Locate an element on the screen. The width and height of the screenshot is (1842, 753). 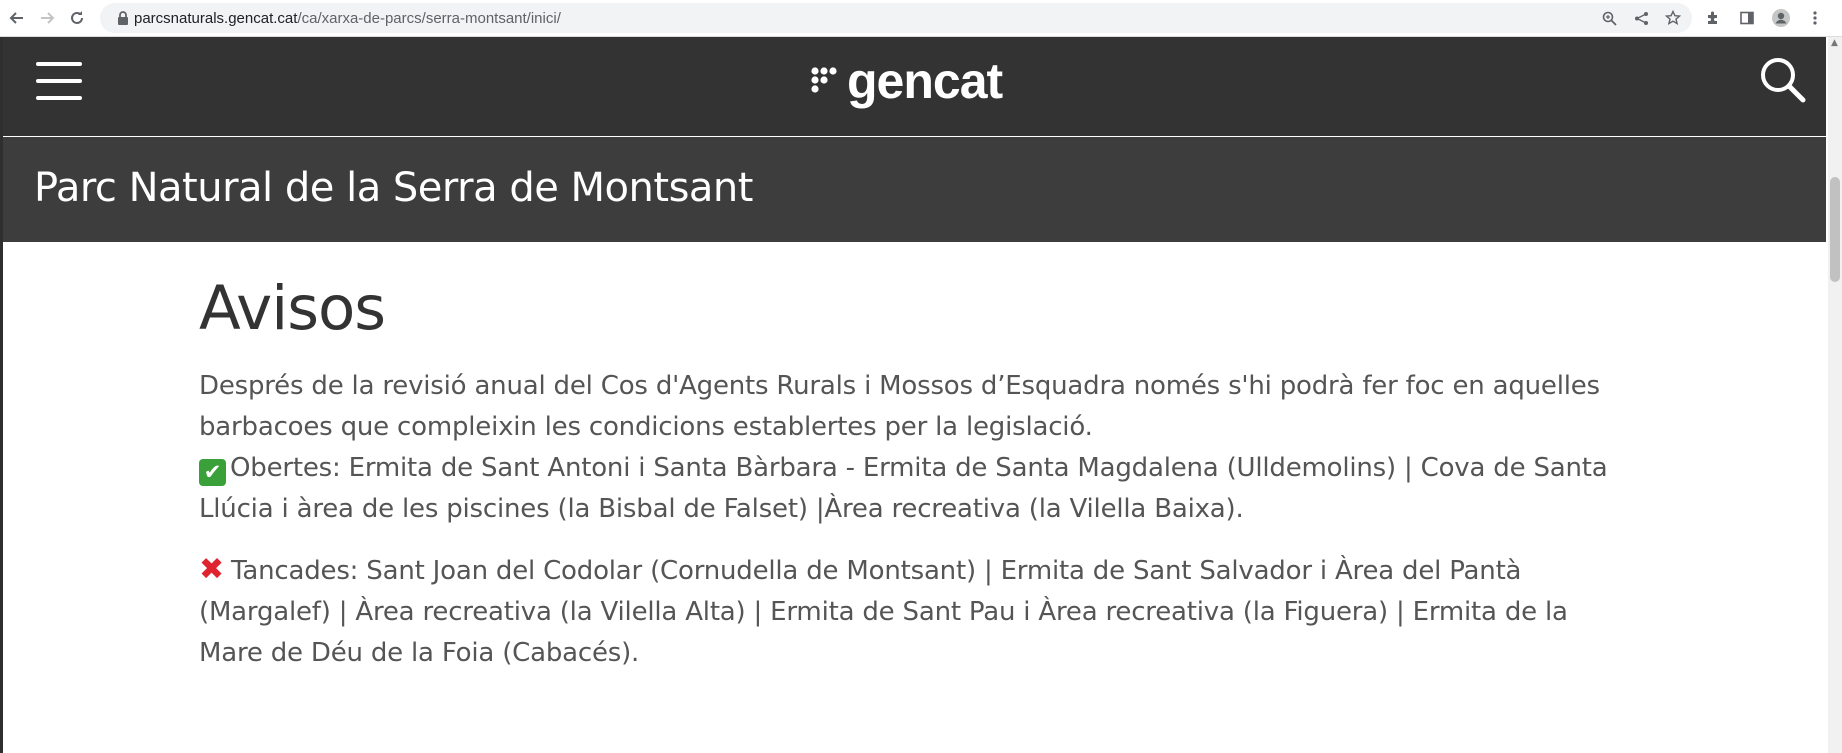
bookmark-star-icon is located at coordinates (1673, 18).